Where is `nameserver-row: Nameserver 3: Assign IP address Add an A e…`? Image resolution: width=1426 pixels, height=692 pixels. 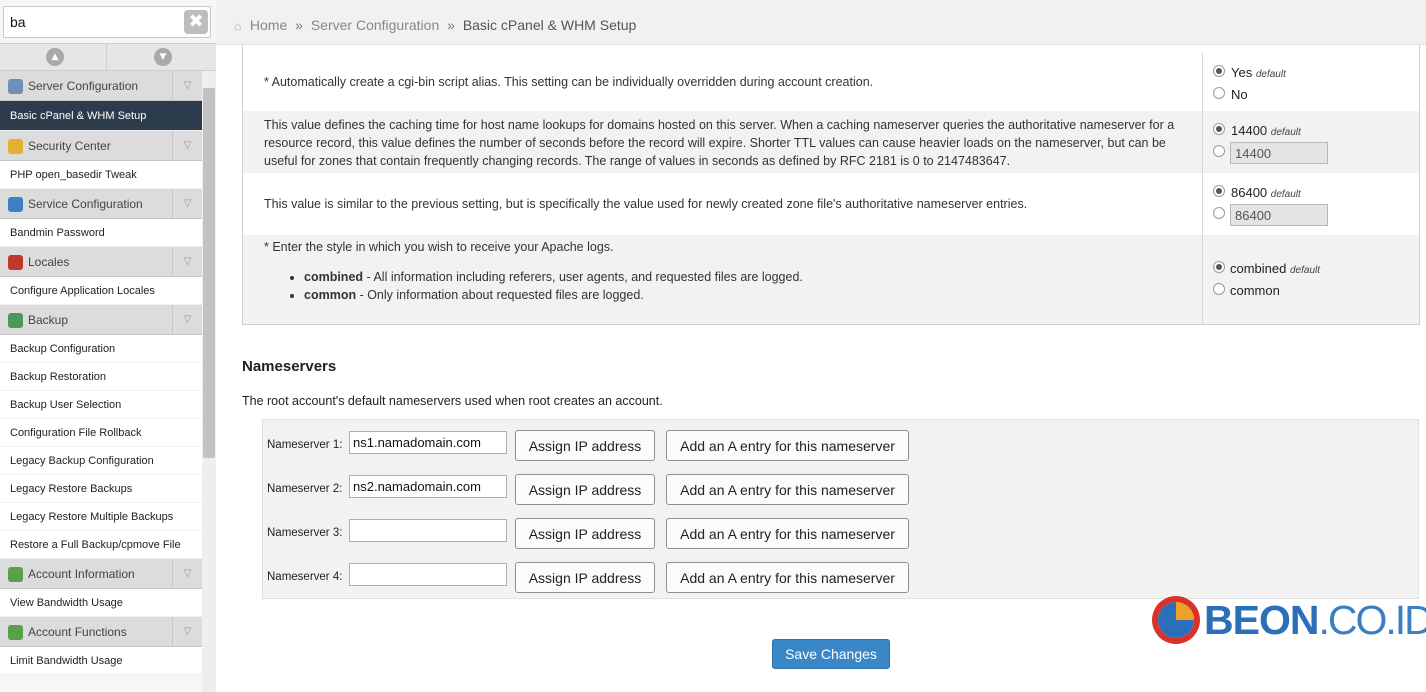 nameserver-row: Nameserver 3: Assign IP address Add an A e… is located at coordinates (613, 534).